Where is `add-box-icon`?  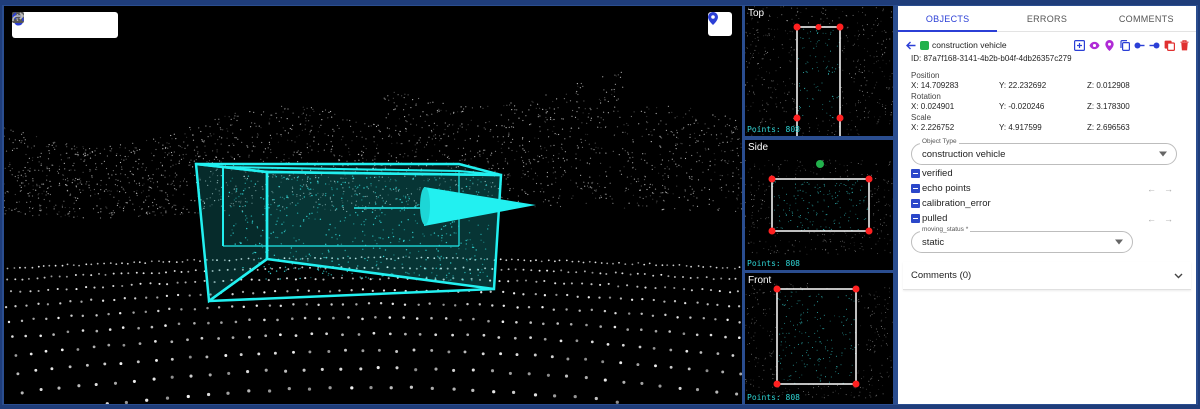 add-box-icon is located at coordinates (32, 23).